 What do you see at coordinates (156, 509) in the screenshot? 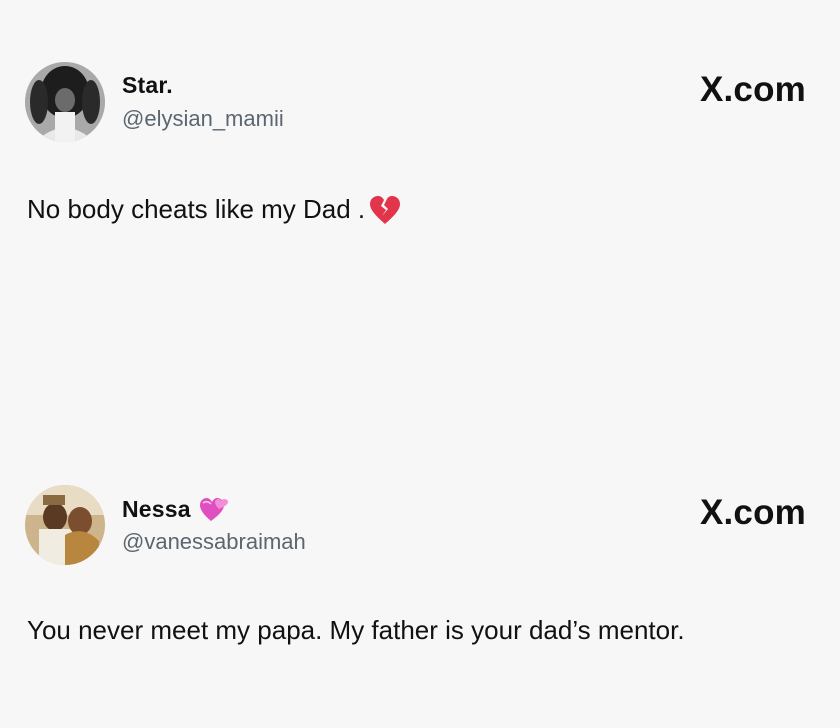
I see `display-name: Nessa` at bounding box center [156, 509].